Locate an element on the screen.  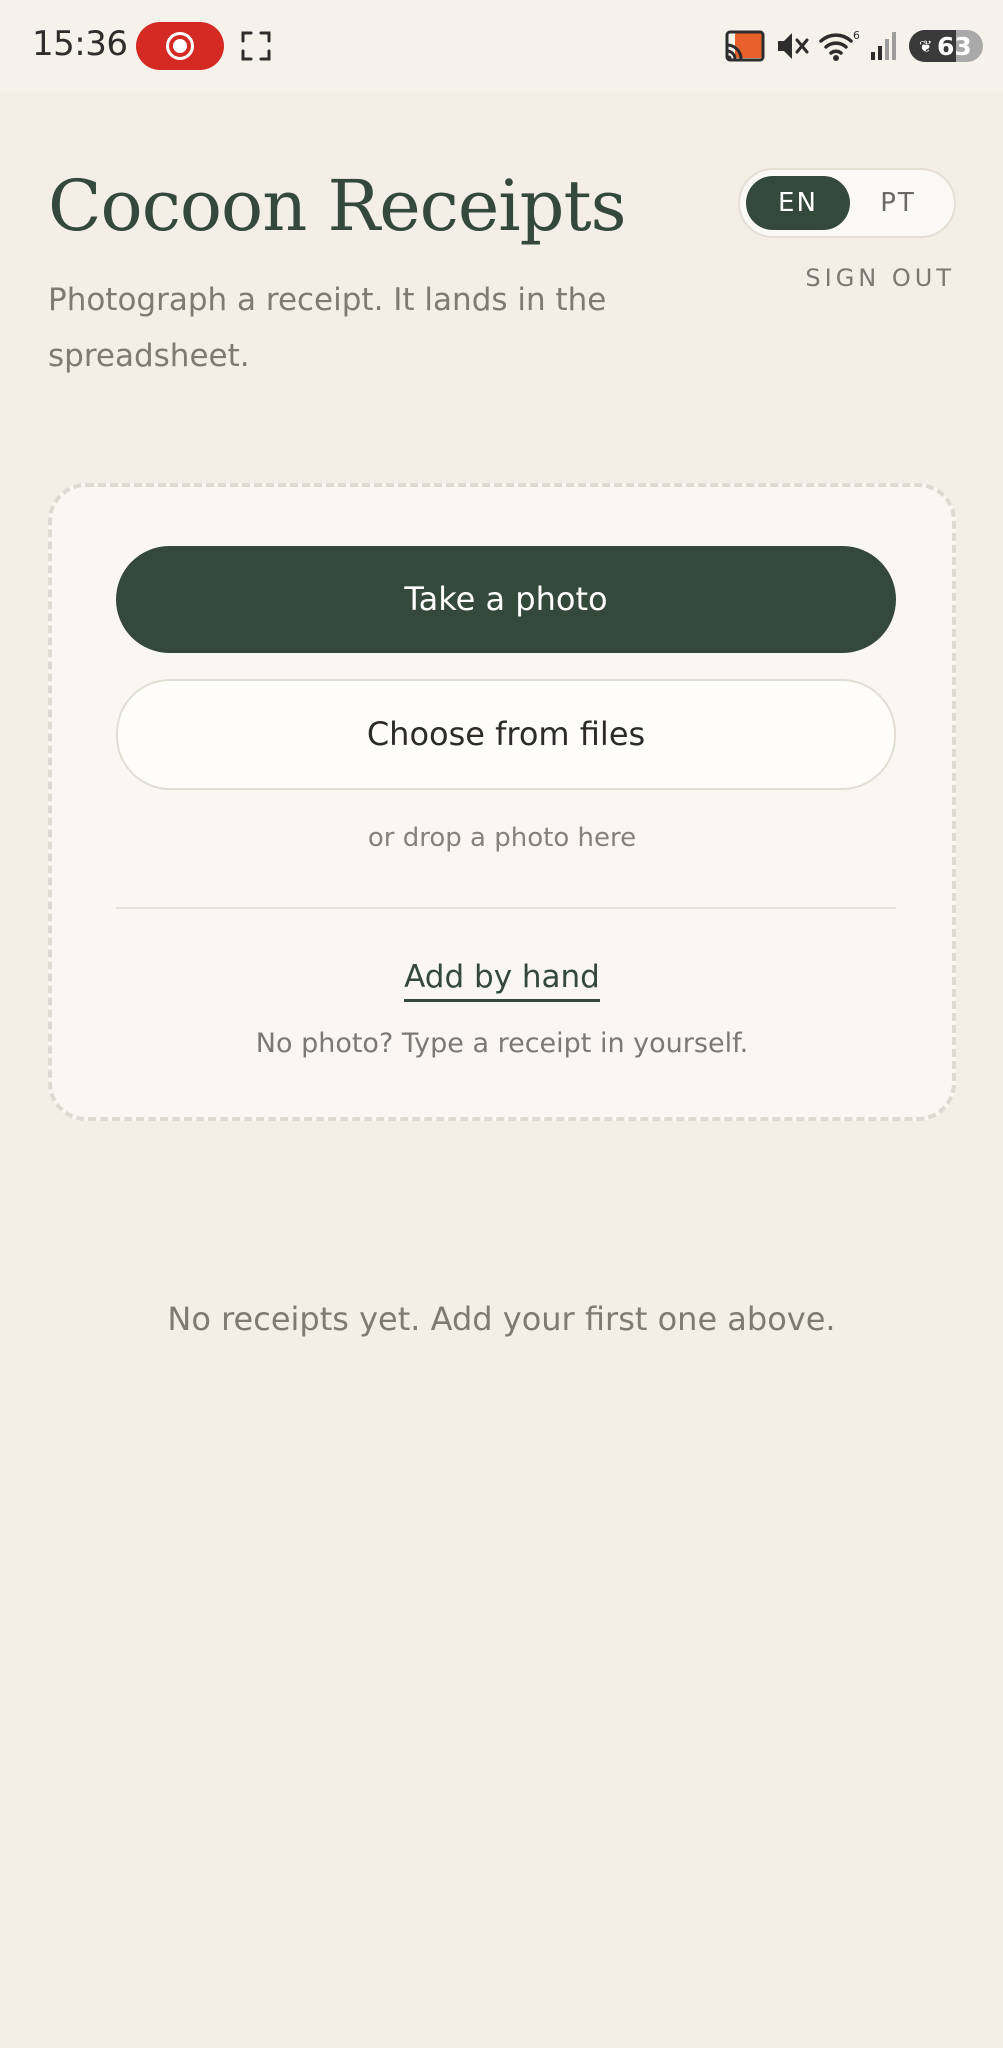
wifi-icon: 6 is located at coordinates (839, 45).